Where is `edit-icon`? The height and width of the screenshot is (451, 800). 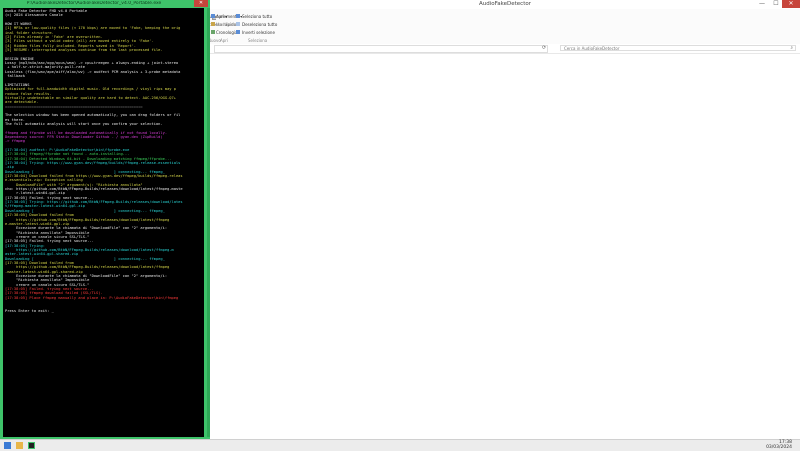 edit-icon is located at coordinates (213, 24).